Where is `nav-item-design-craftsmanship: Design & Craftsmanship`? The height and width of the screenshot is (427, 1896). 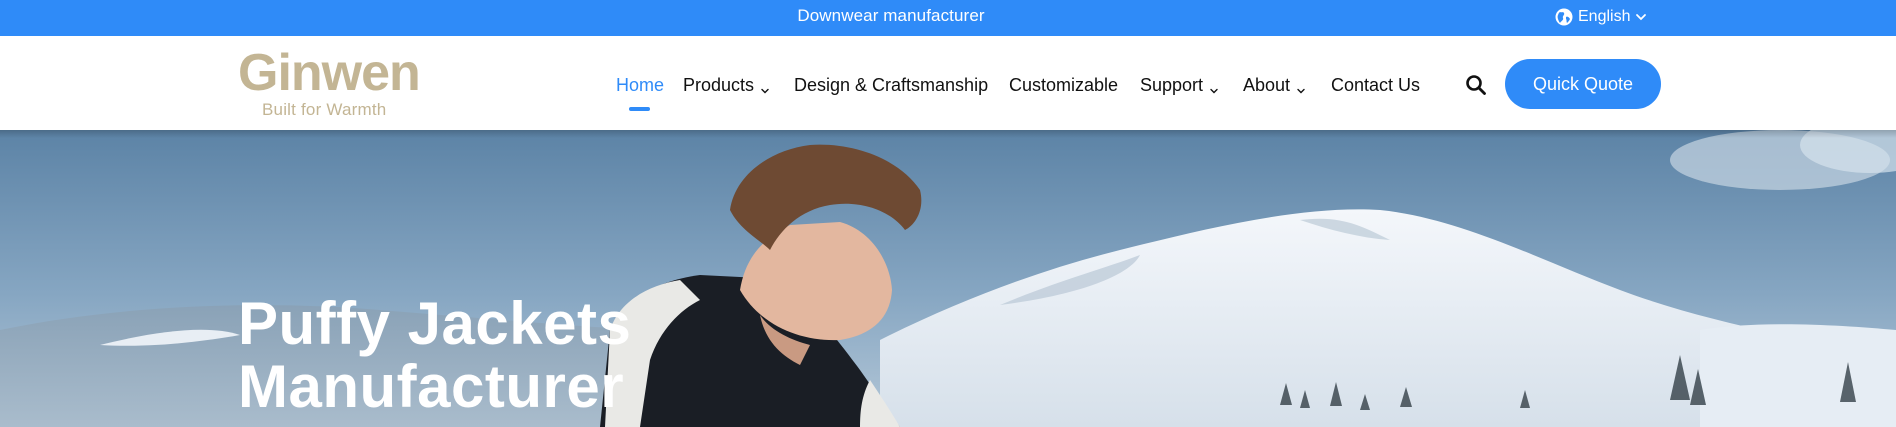
nav-item-design-craftsmanship: Design & Craftsmanship is located at coordinates (891, 85).